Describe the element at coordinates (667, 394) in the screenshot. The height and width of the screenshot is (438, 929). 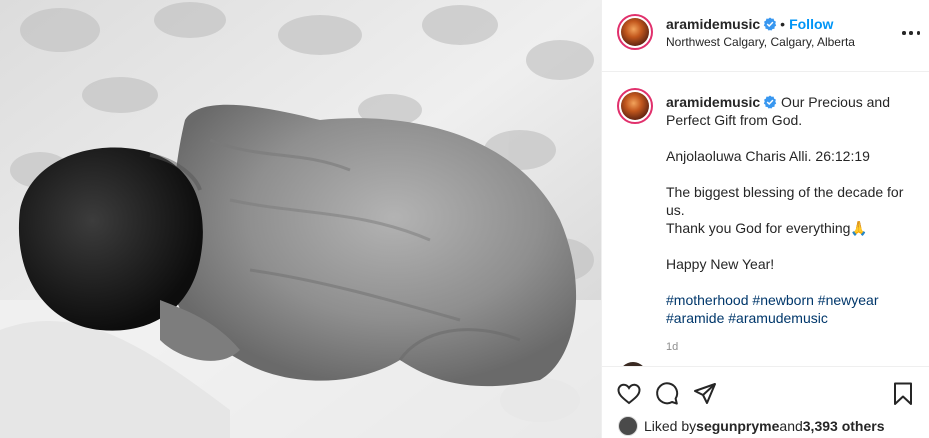
I see `comment-icon` at that location.